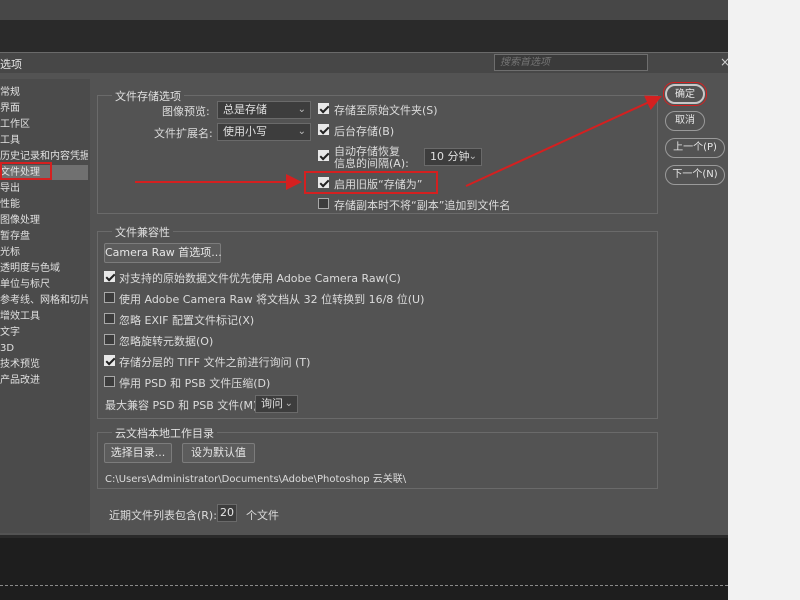  I want to click on arrow-to-ok-button, so click(563, 141).